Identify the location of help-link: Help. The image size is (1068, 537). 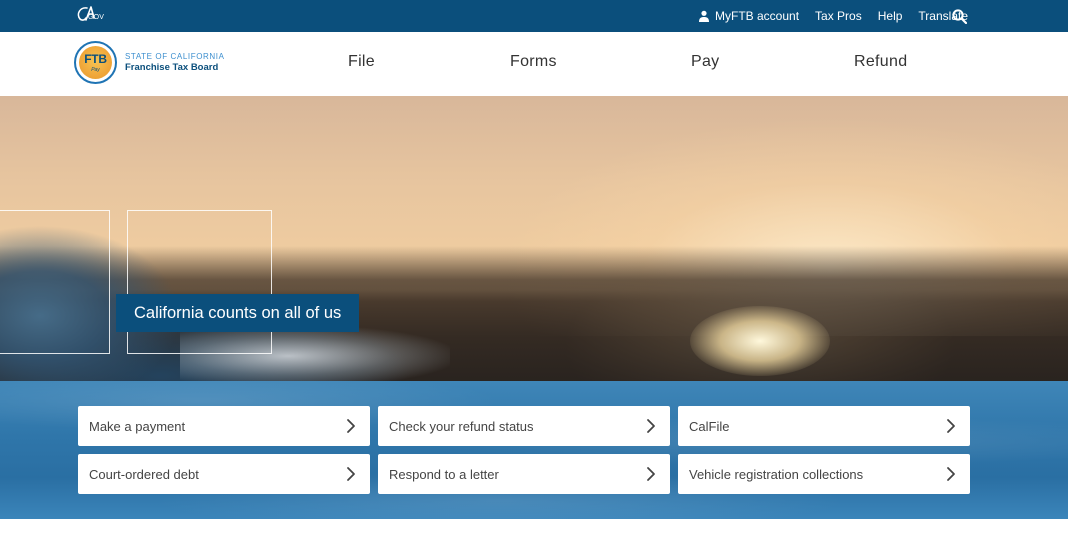
(890, 16).